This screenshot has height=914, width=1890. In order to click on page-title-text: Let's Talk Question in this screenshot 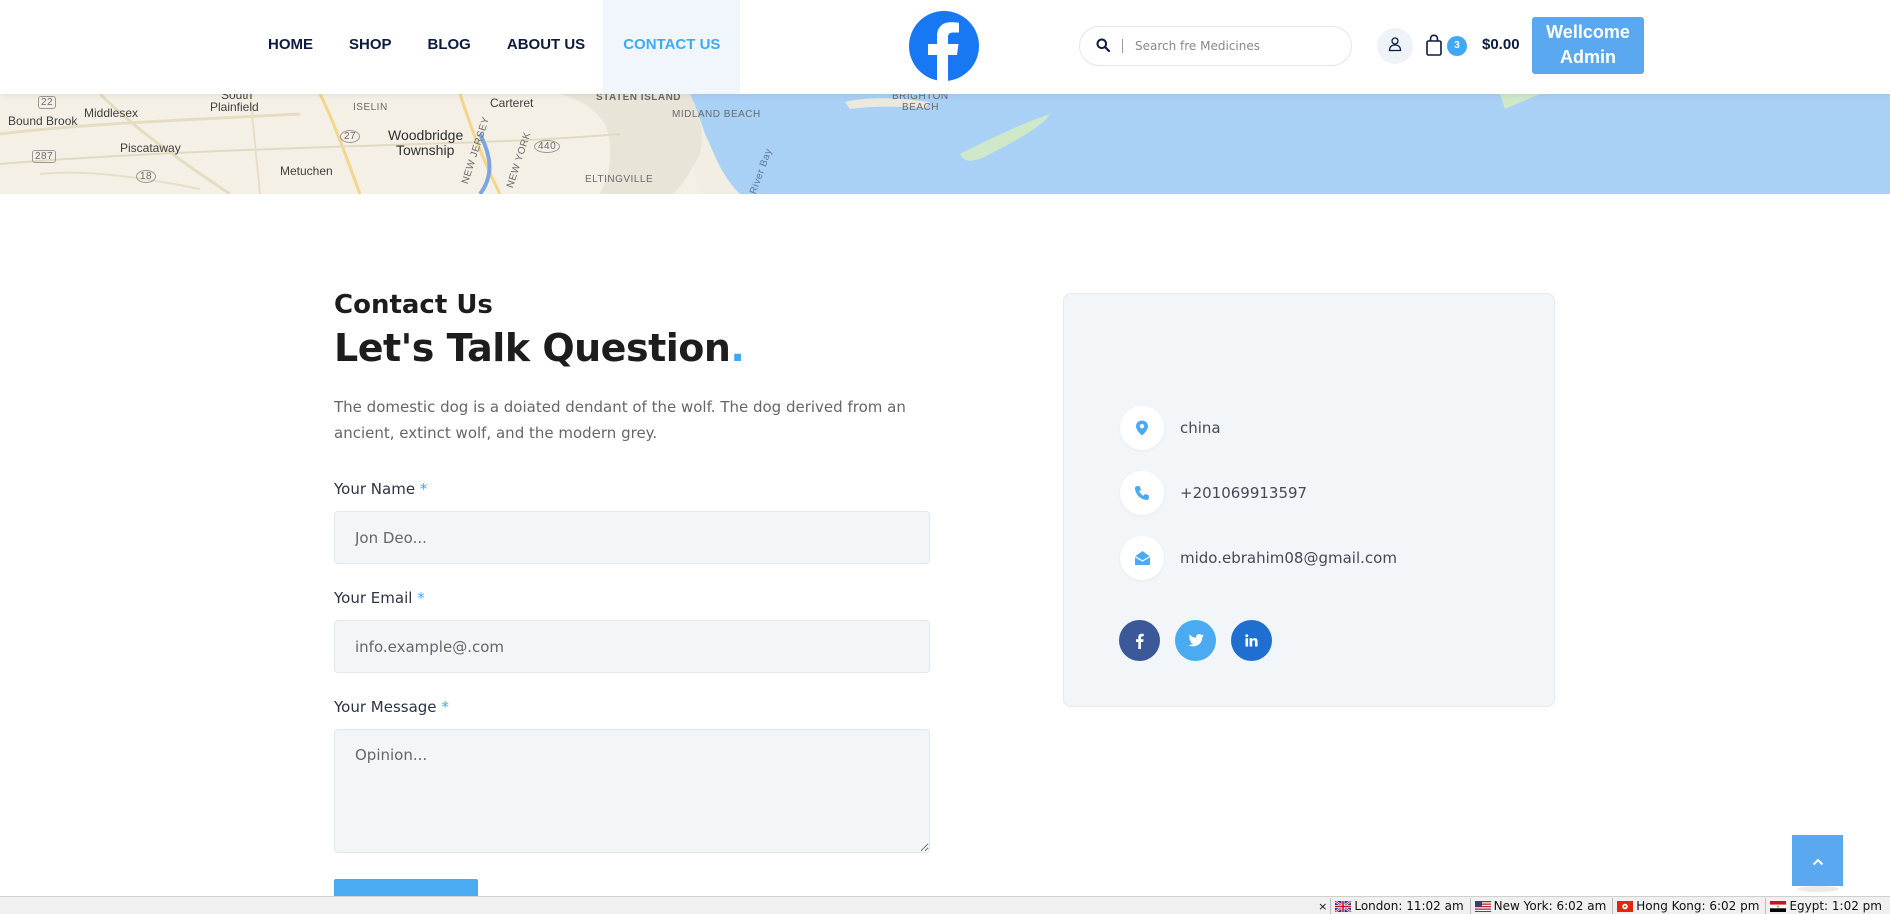, I will do `click(532, 348)`.